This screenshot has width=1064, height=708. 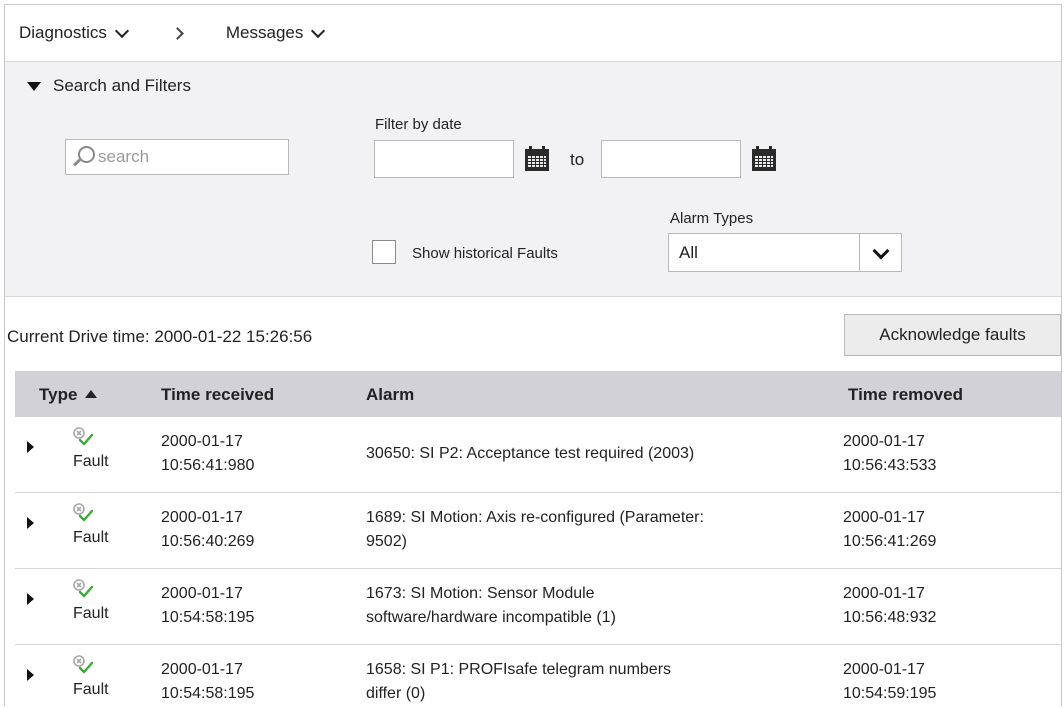 I want to click on filter-by-date-label: Filter by date, so click(x=418, y=124).